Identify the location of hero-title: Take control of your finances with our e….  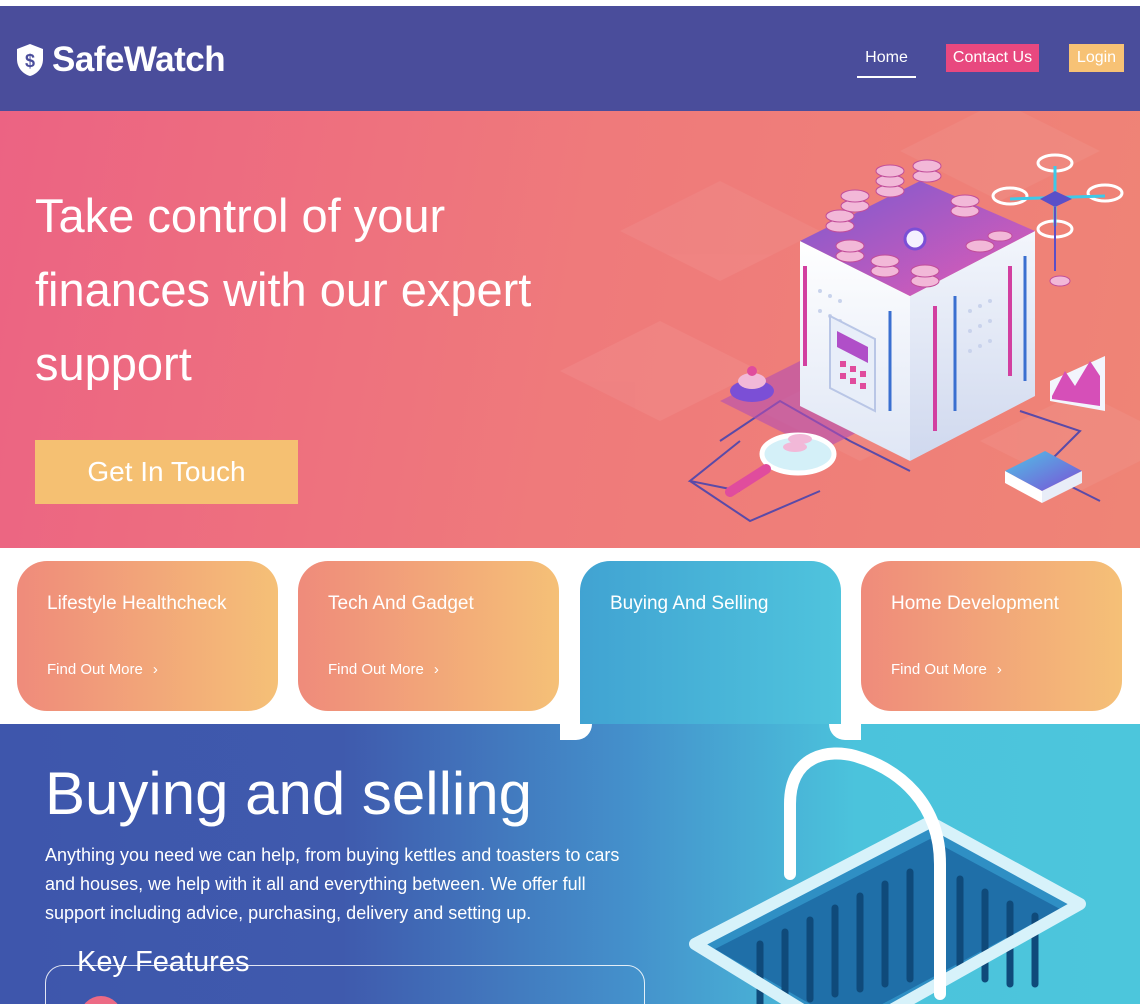
(283, 289).